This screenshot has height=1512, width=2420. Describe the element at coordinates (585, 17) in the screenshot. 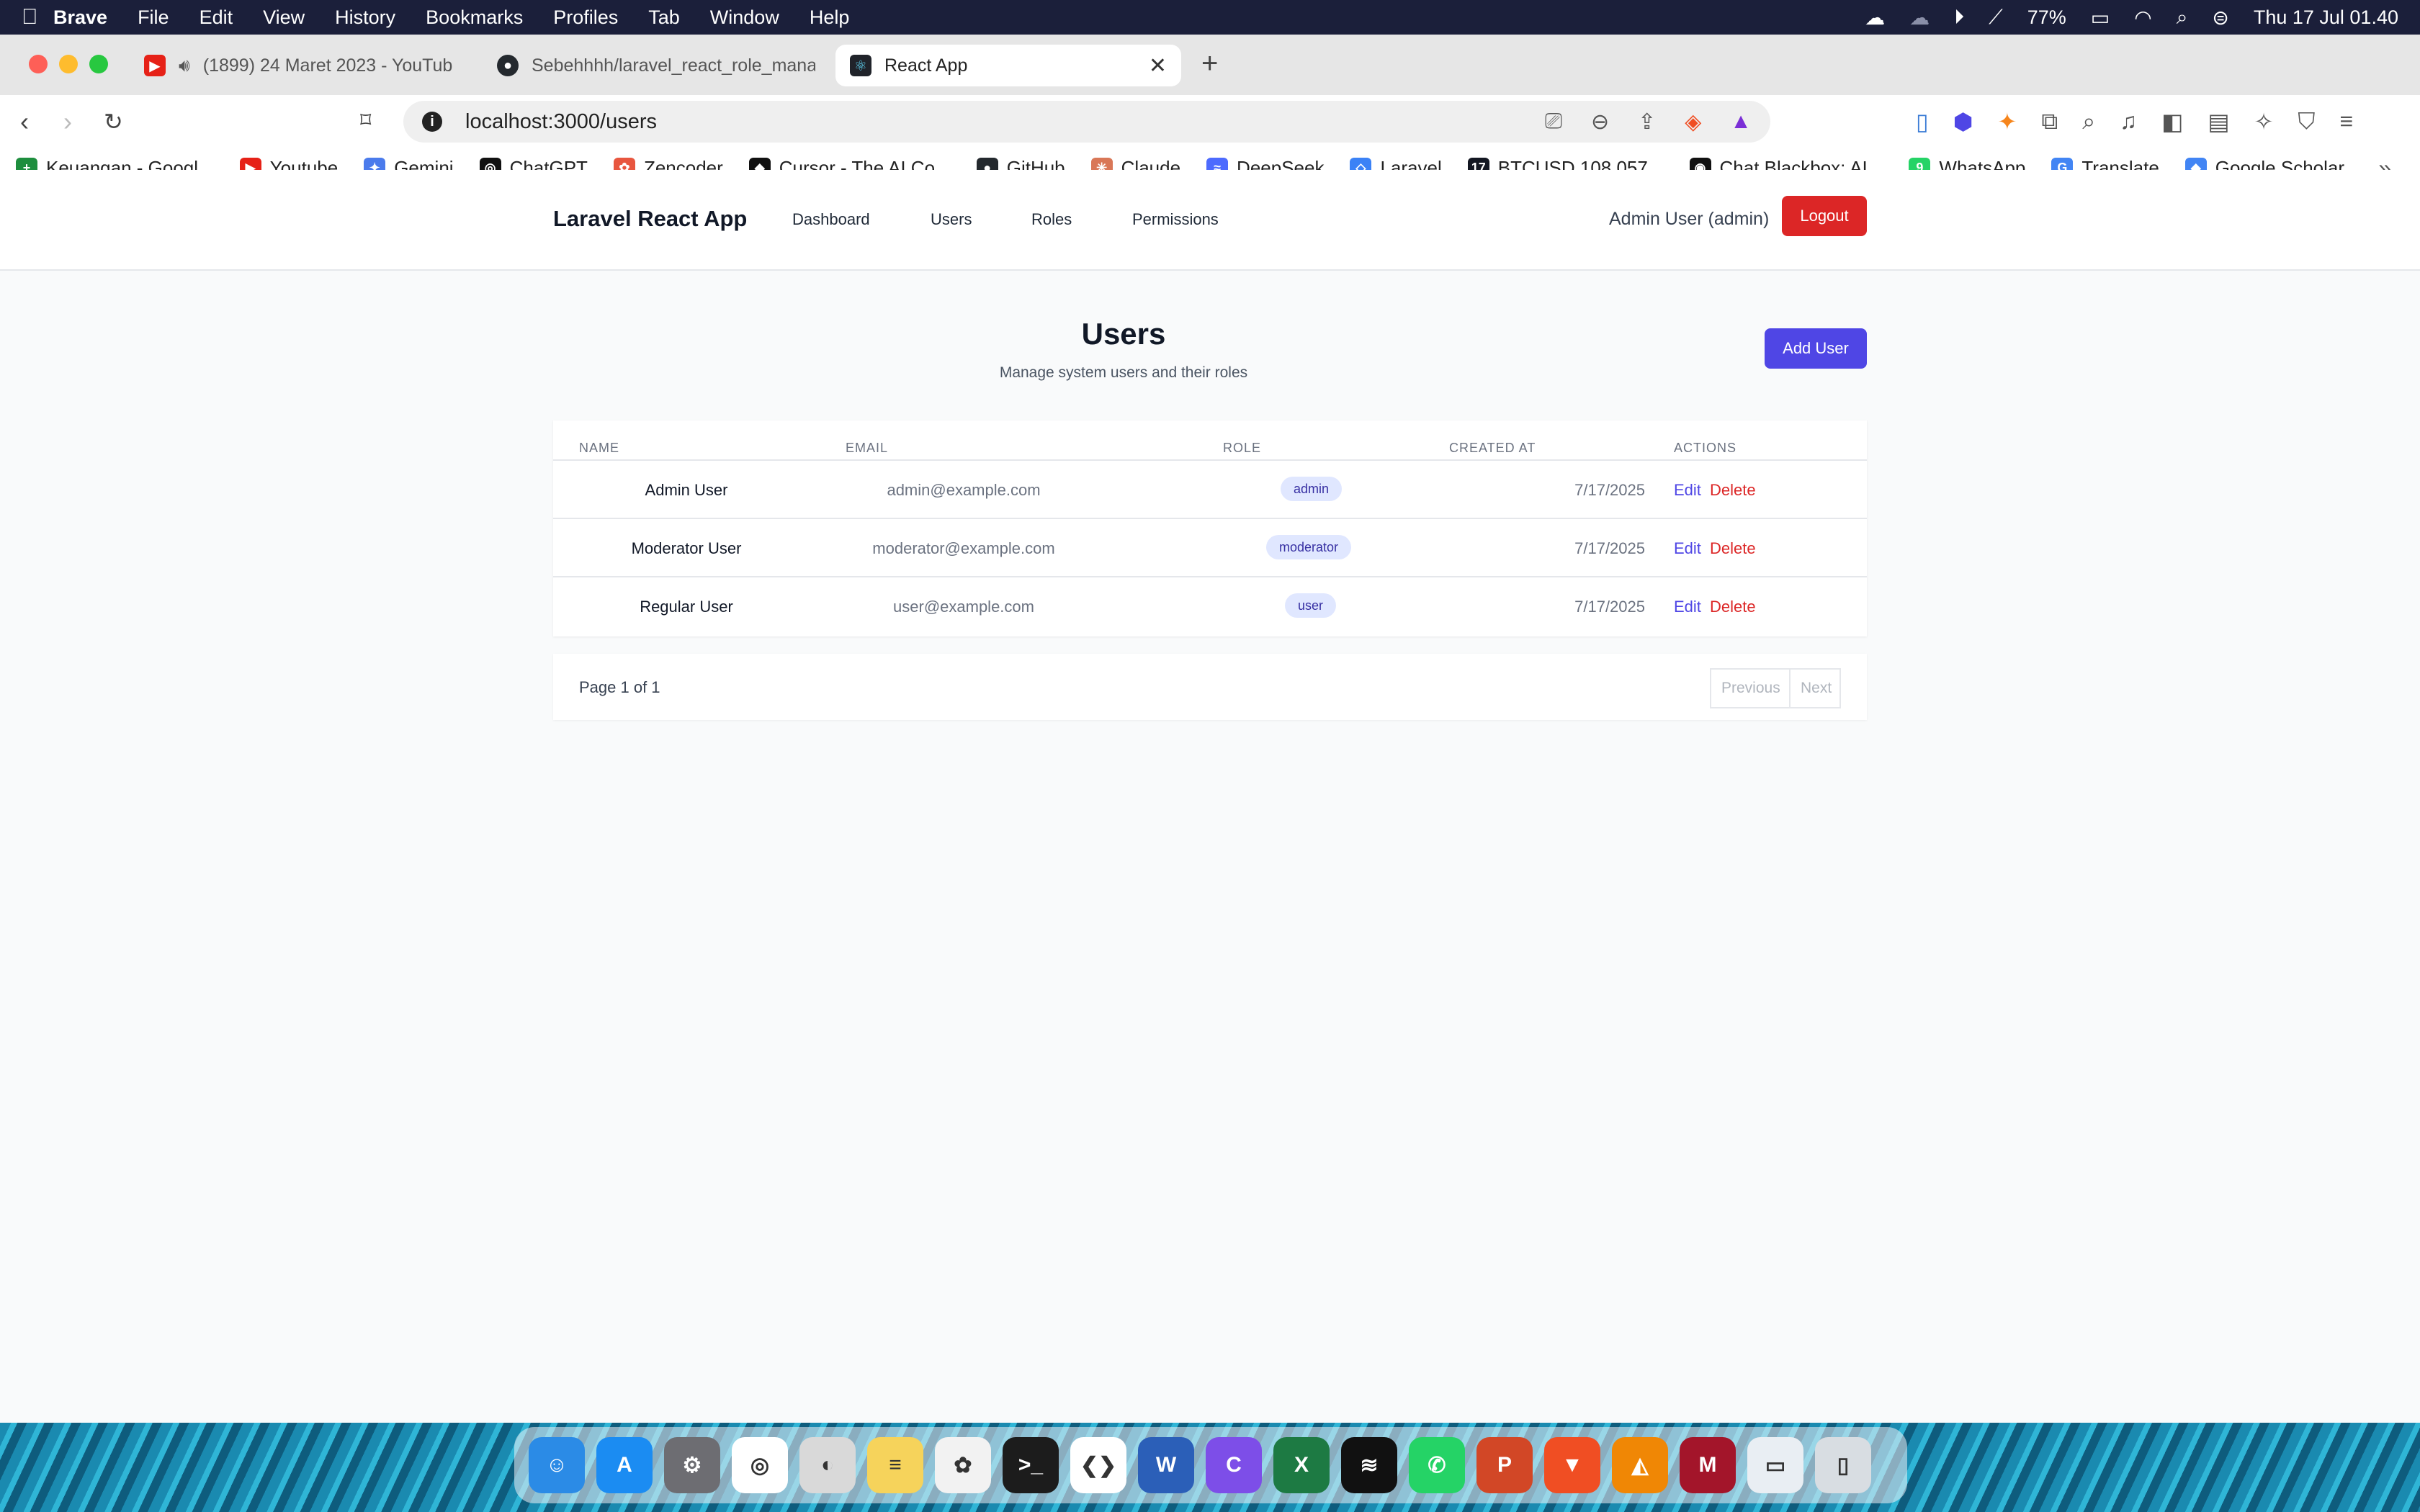

I see `menu-profiles: Profiles` at that location.